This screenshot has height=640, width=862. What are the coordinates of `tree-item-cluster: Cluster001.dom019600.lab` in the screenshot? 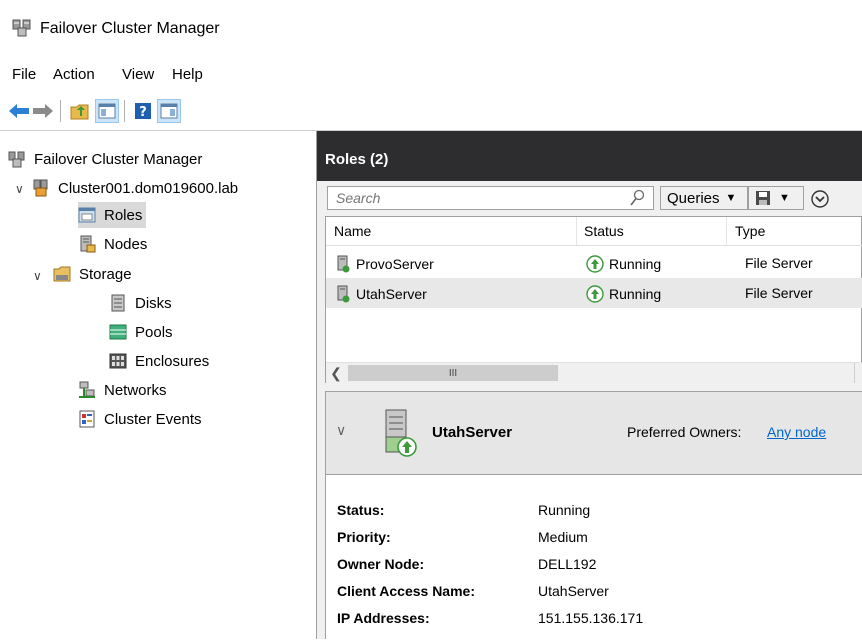 It's located at (135, 188).